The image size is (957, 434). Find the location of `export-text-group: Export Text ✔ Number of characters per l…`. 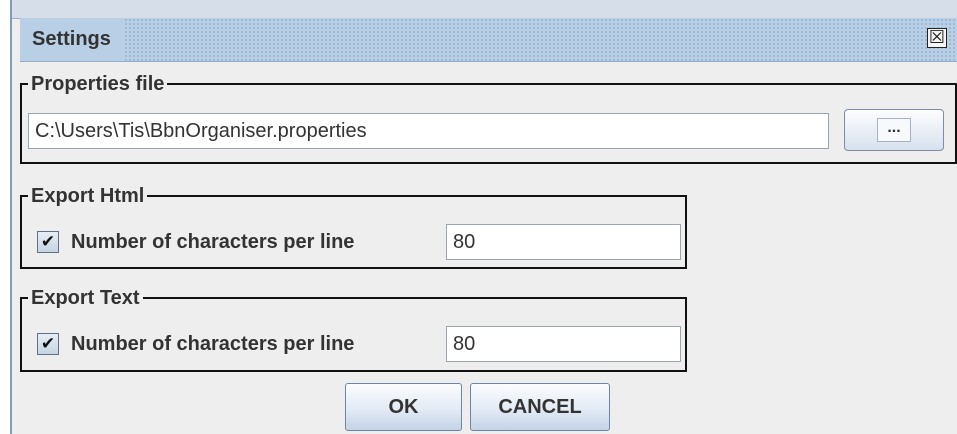

export-text-group: Export Text ✔ Number of characters per l… is located at coordinates (353, 329).